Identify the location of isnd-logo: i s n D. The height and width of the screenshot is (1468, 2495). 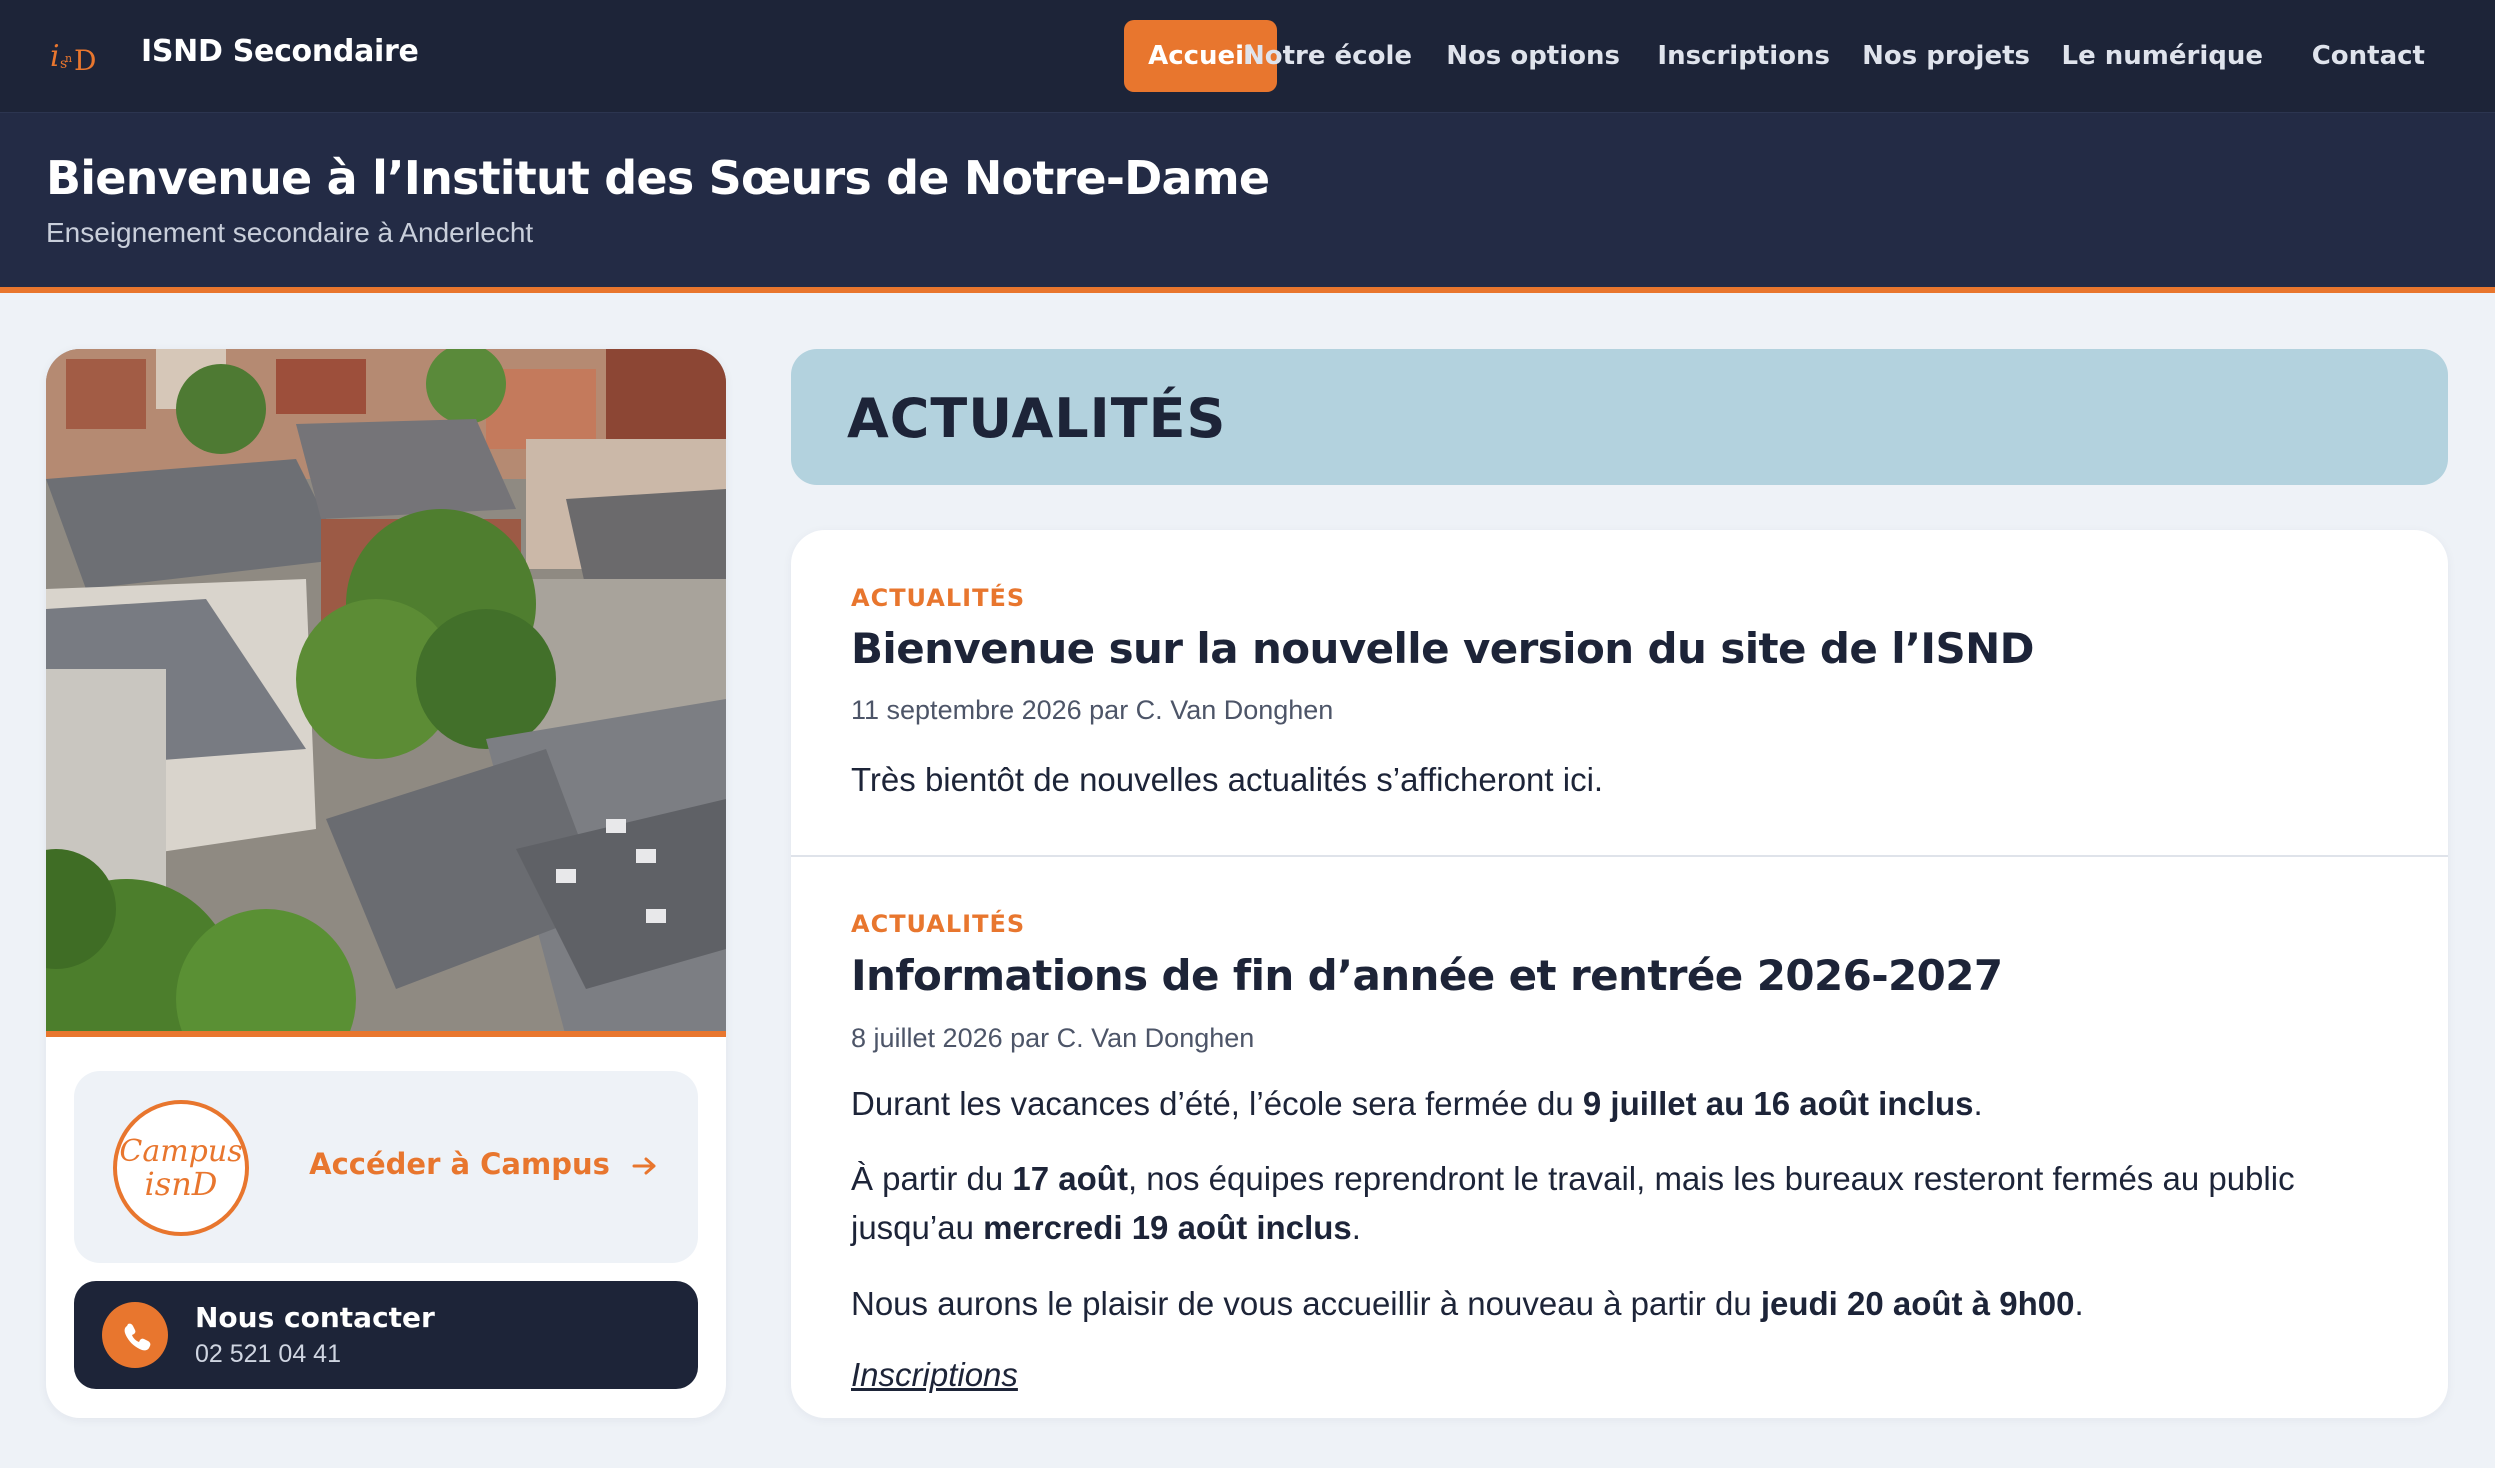
(74, 54).